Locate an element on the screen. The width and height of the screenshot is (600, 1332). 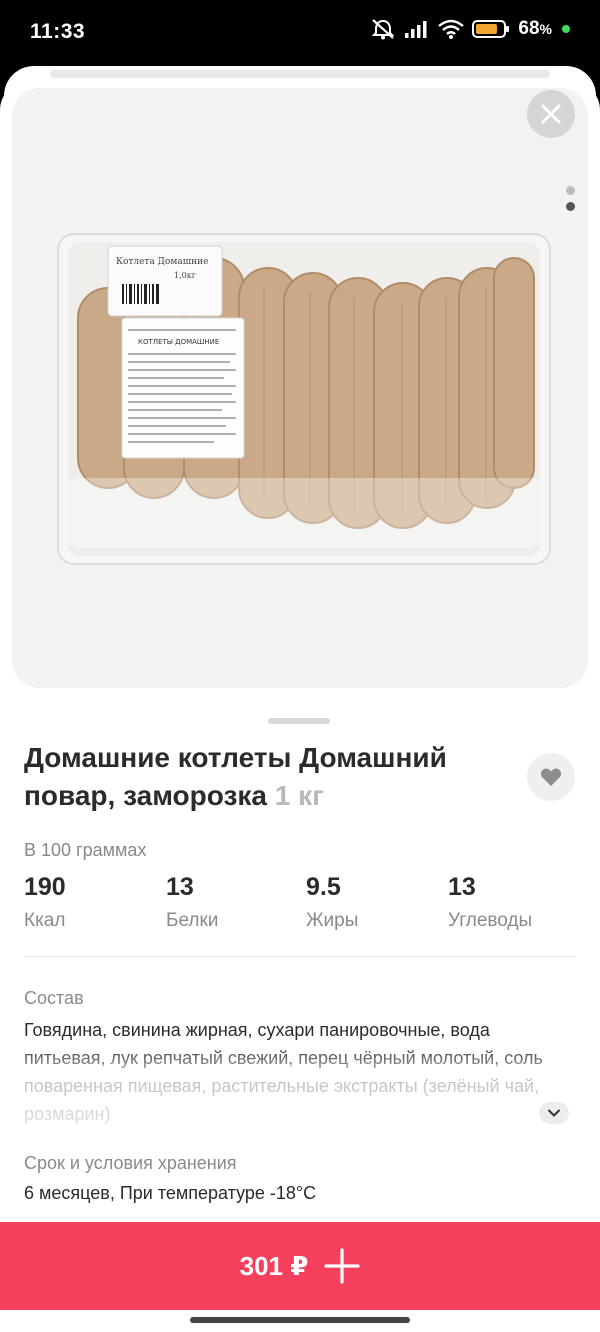
nutrition-label: Углеводы is located at coordinates (490, 920).